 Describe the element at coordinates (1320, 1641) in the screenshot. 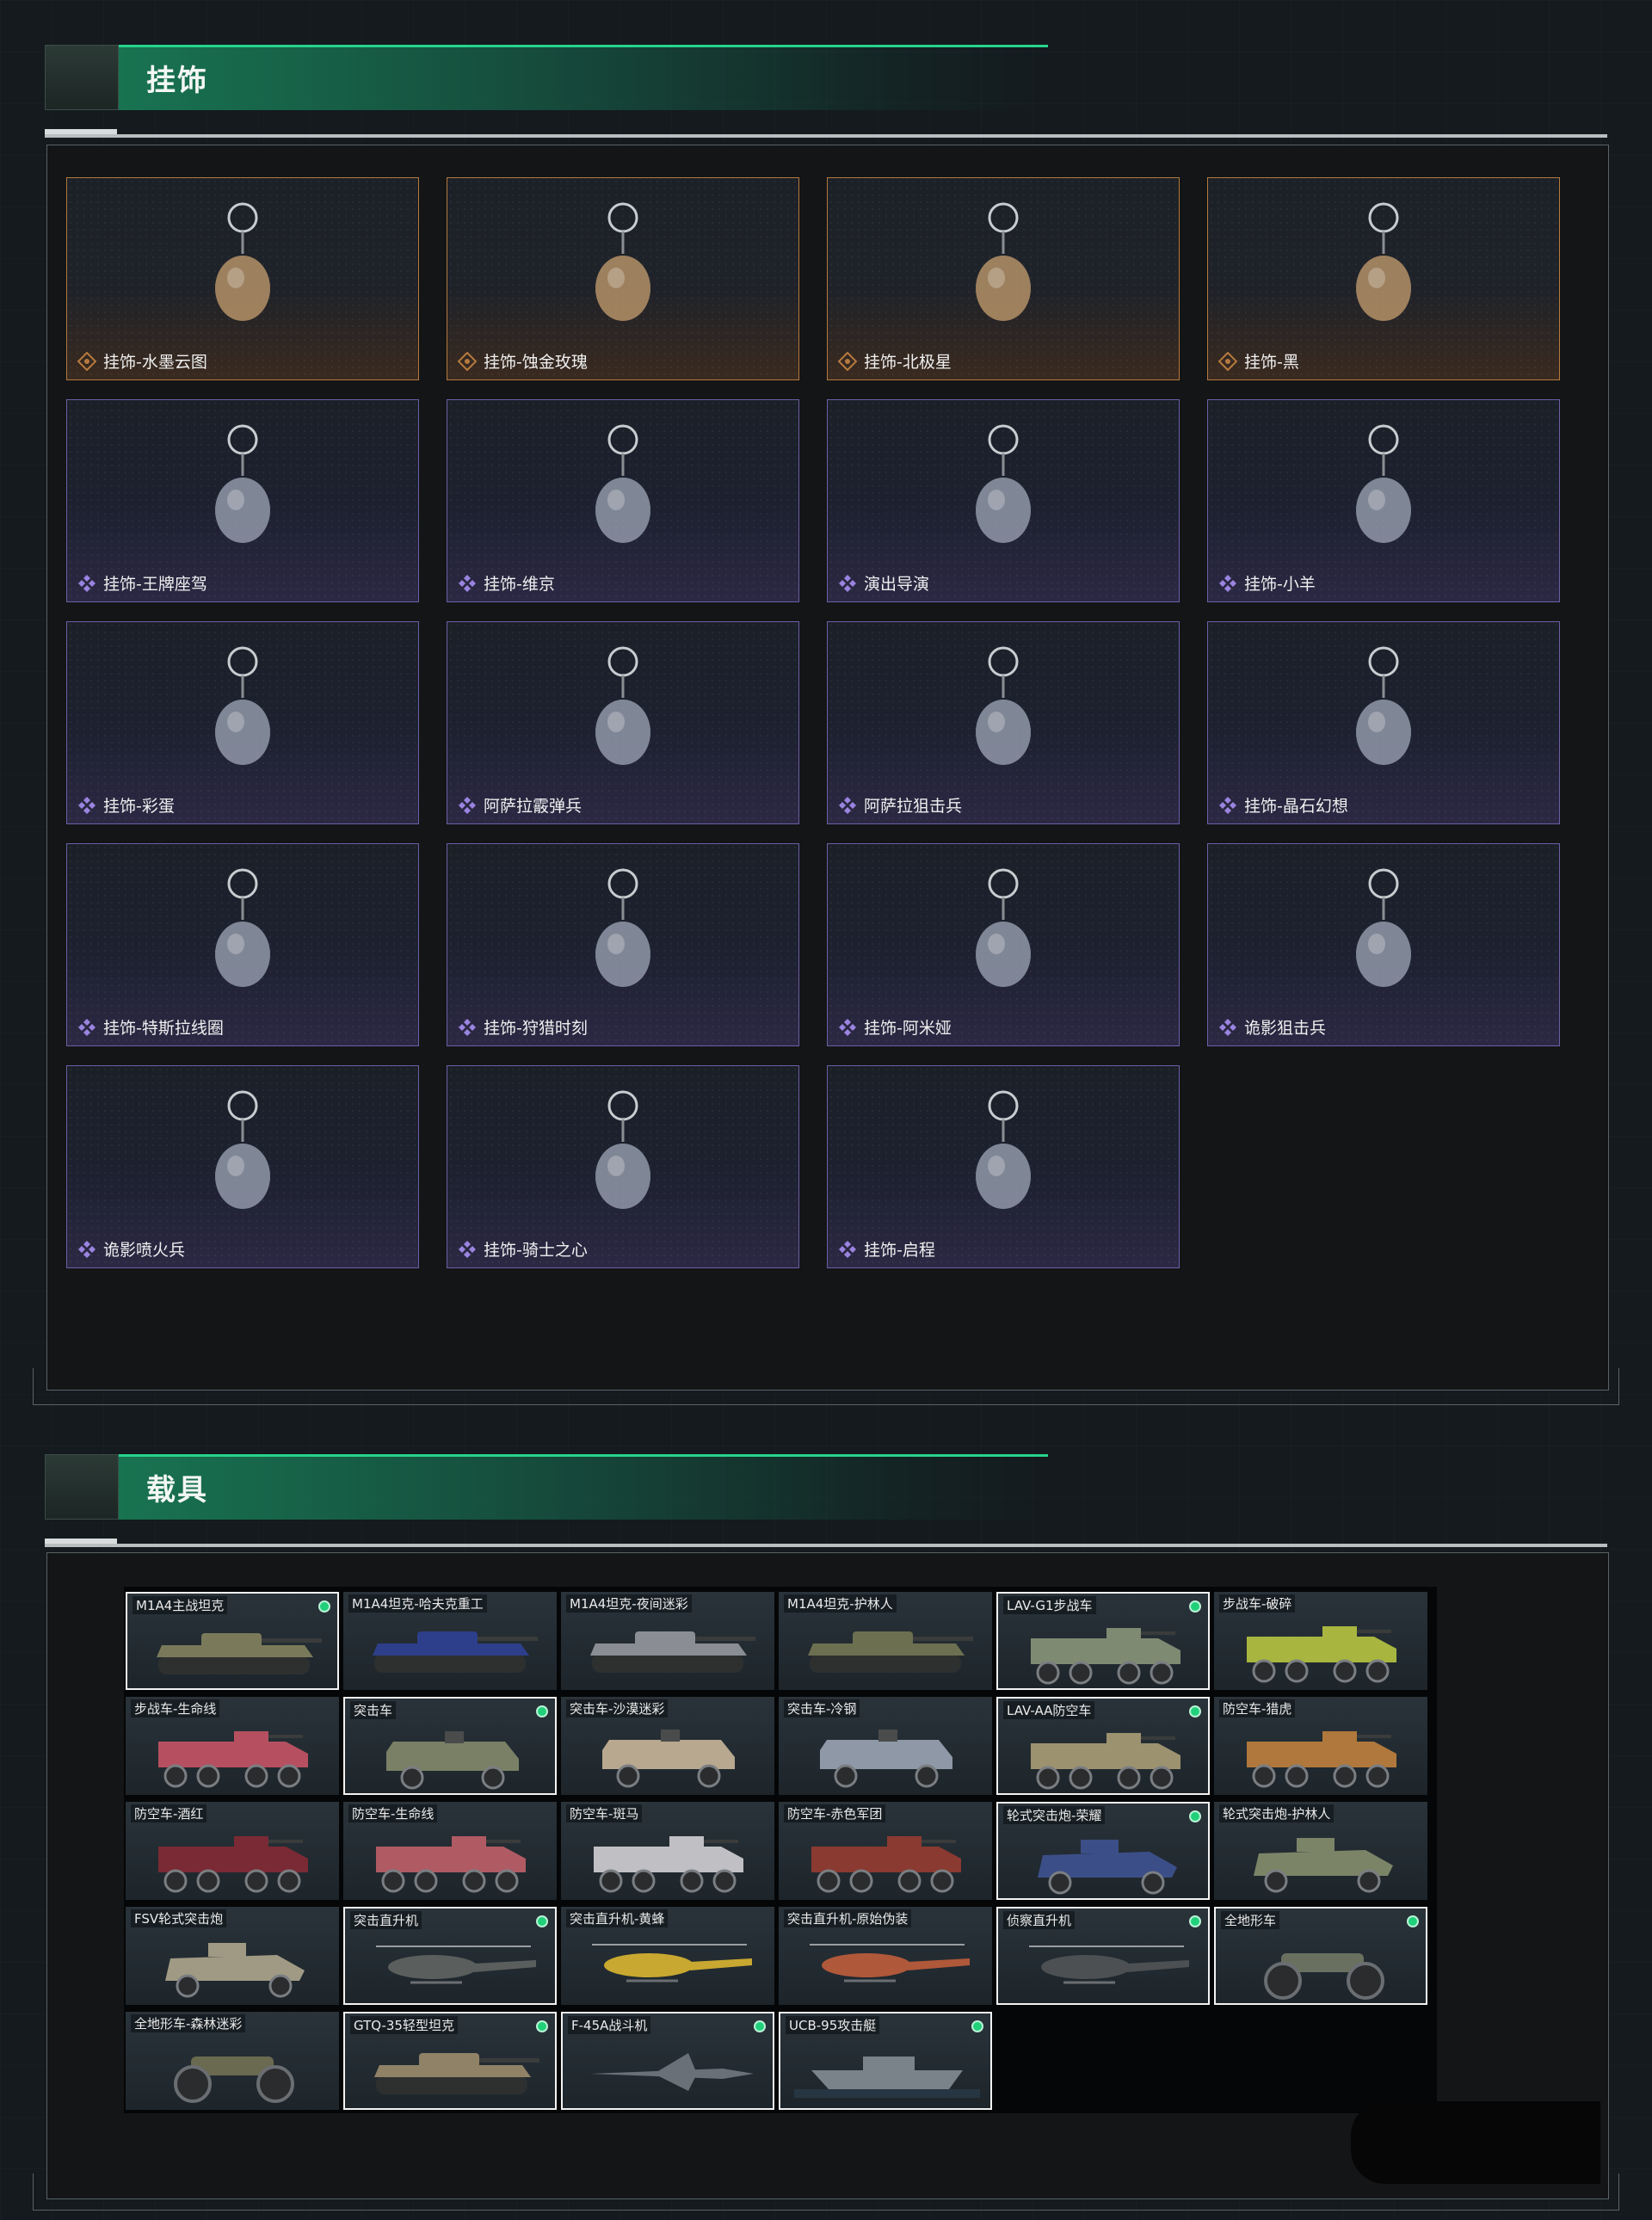

I see `vehicle-card: 步战车-破碎` at that location.